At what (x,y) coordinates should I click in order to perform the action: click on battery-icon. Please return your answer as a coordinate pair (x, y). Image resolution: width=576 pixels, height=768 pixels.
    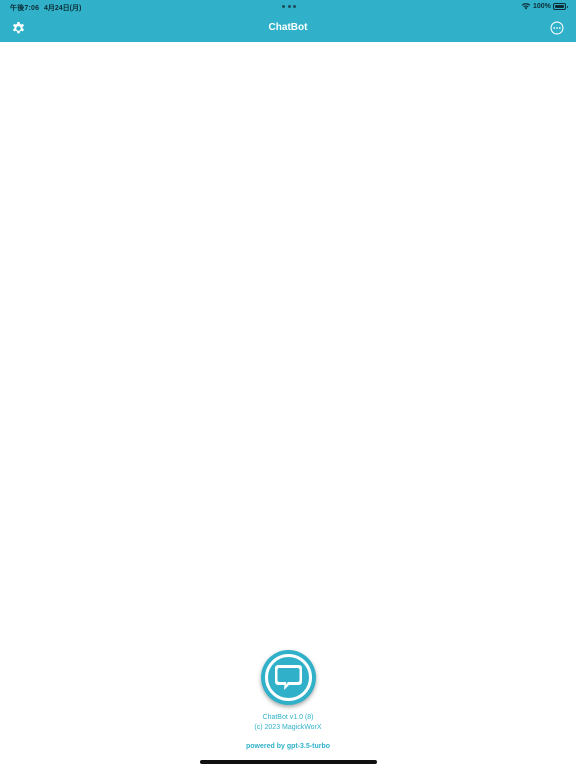
    Looking at the image, I should click on (560, 6).